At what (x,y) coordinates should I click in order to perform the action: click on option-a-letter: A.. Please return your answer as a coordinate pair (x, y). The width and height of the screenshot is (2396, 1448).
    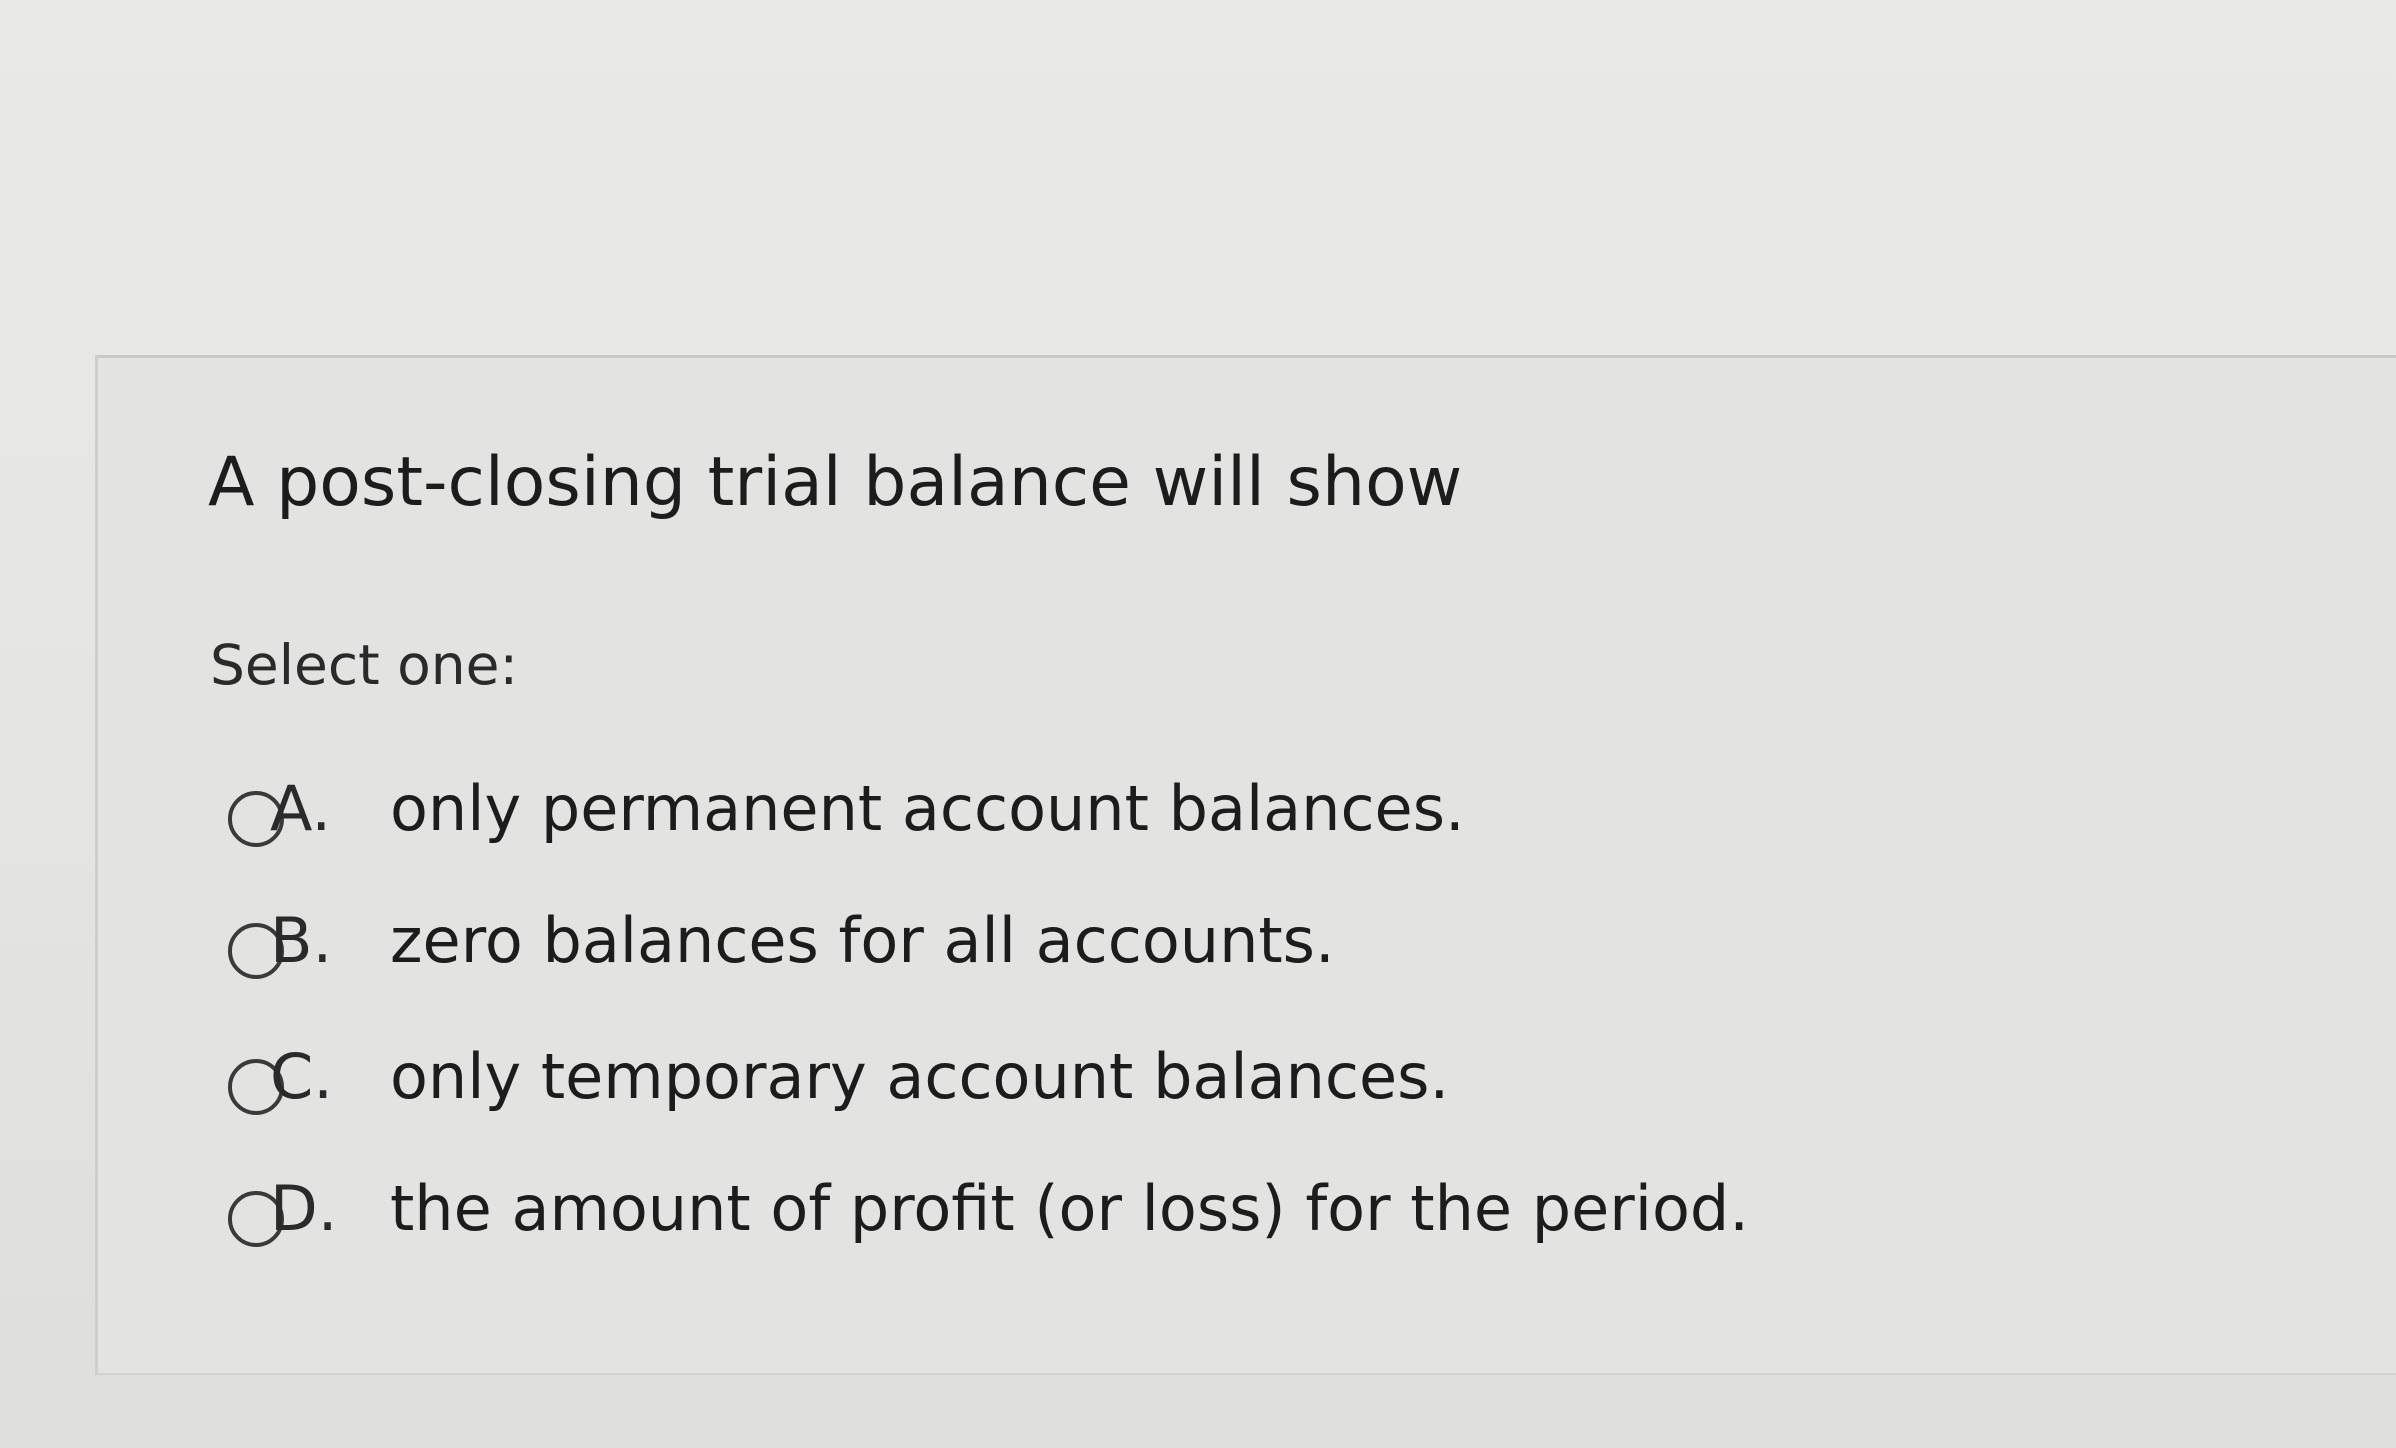
    Looking at the image, I should click on (301, 808).